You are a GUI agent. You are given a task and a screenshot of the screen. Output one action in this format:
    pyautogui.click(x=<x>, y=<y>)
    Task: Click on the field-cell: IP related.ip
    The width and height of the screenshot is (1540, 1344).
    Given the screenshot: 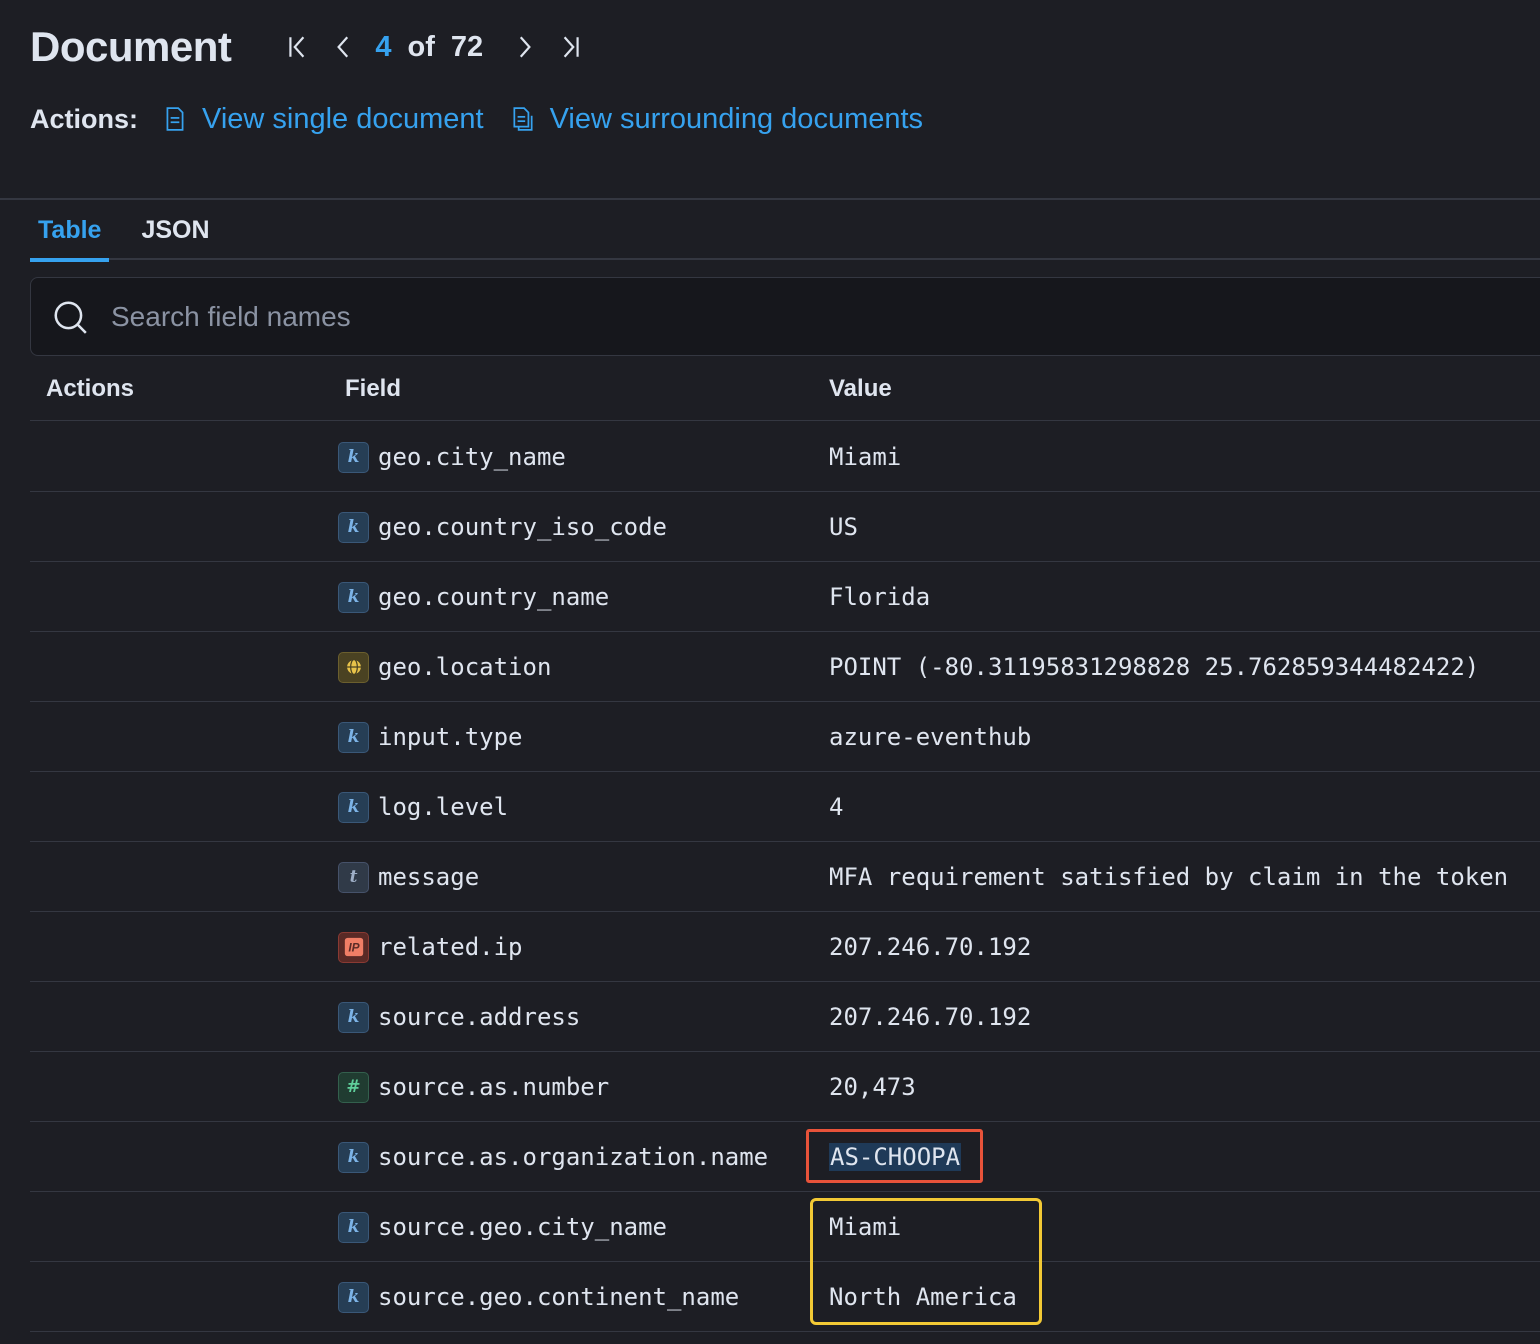 What is the action you would take?
    pyautogui.click(x=430, y=947)
    